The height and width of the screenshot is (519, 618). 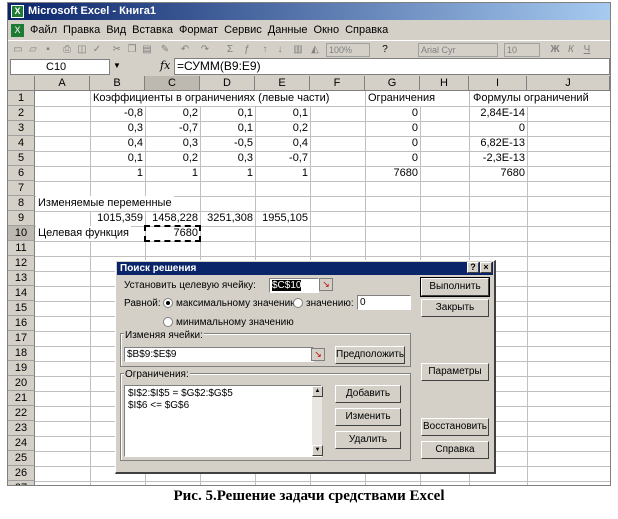 What do you see at coordinates (223, 406) in the screenshot?
I see `constraint-item: $I$6 <= $G$6` at bounding box center [223, 406].